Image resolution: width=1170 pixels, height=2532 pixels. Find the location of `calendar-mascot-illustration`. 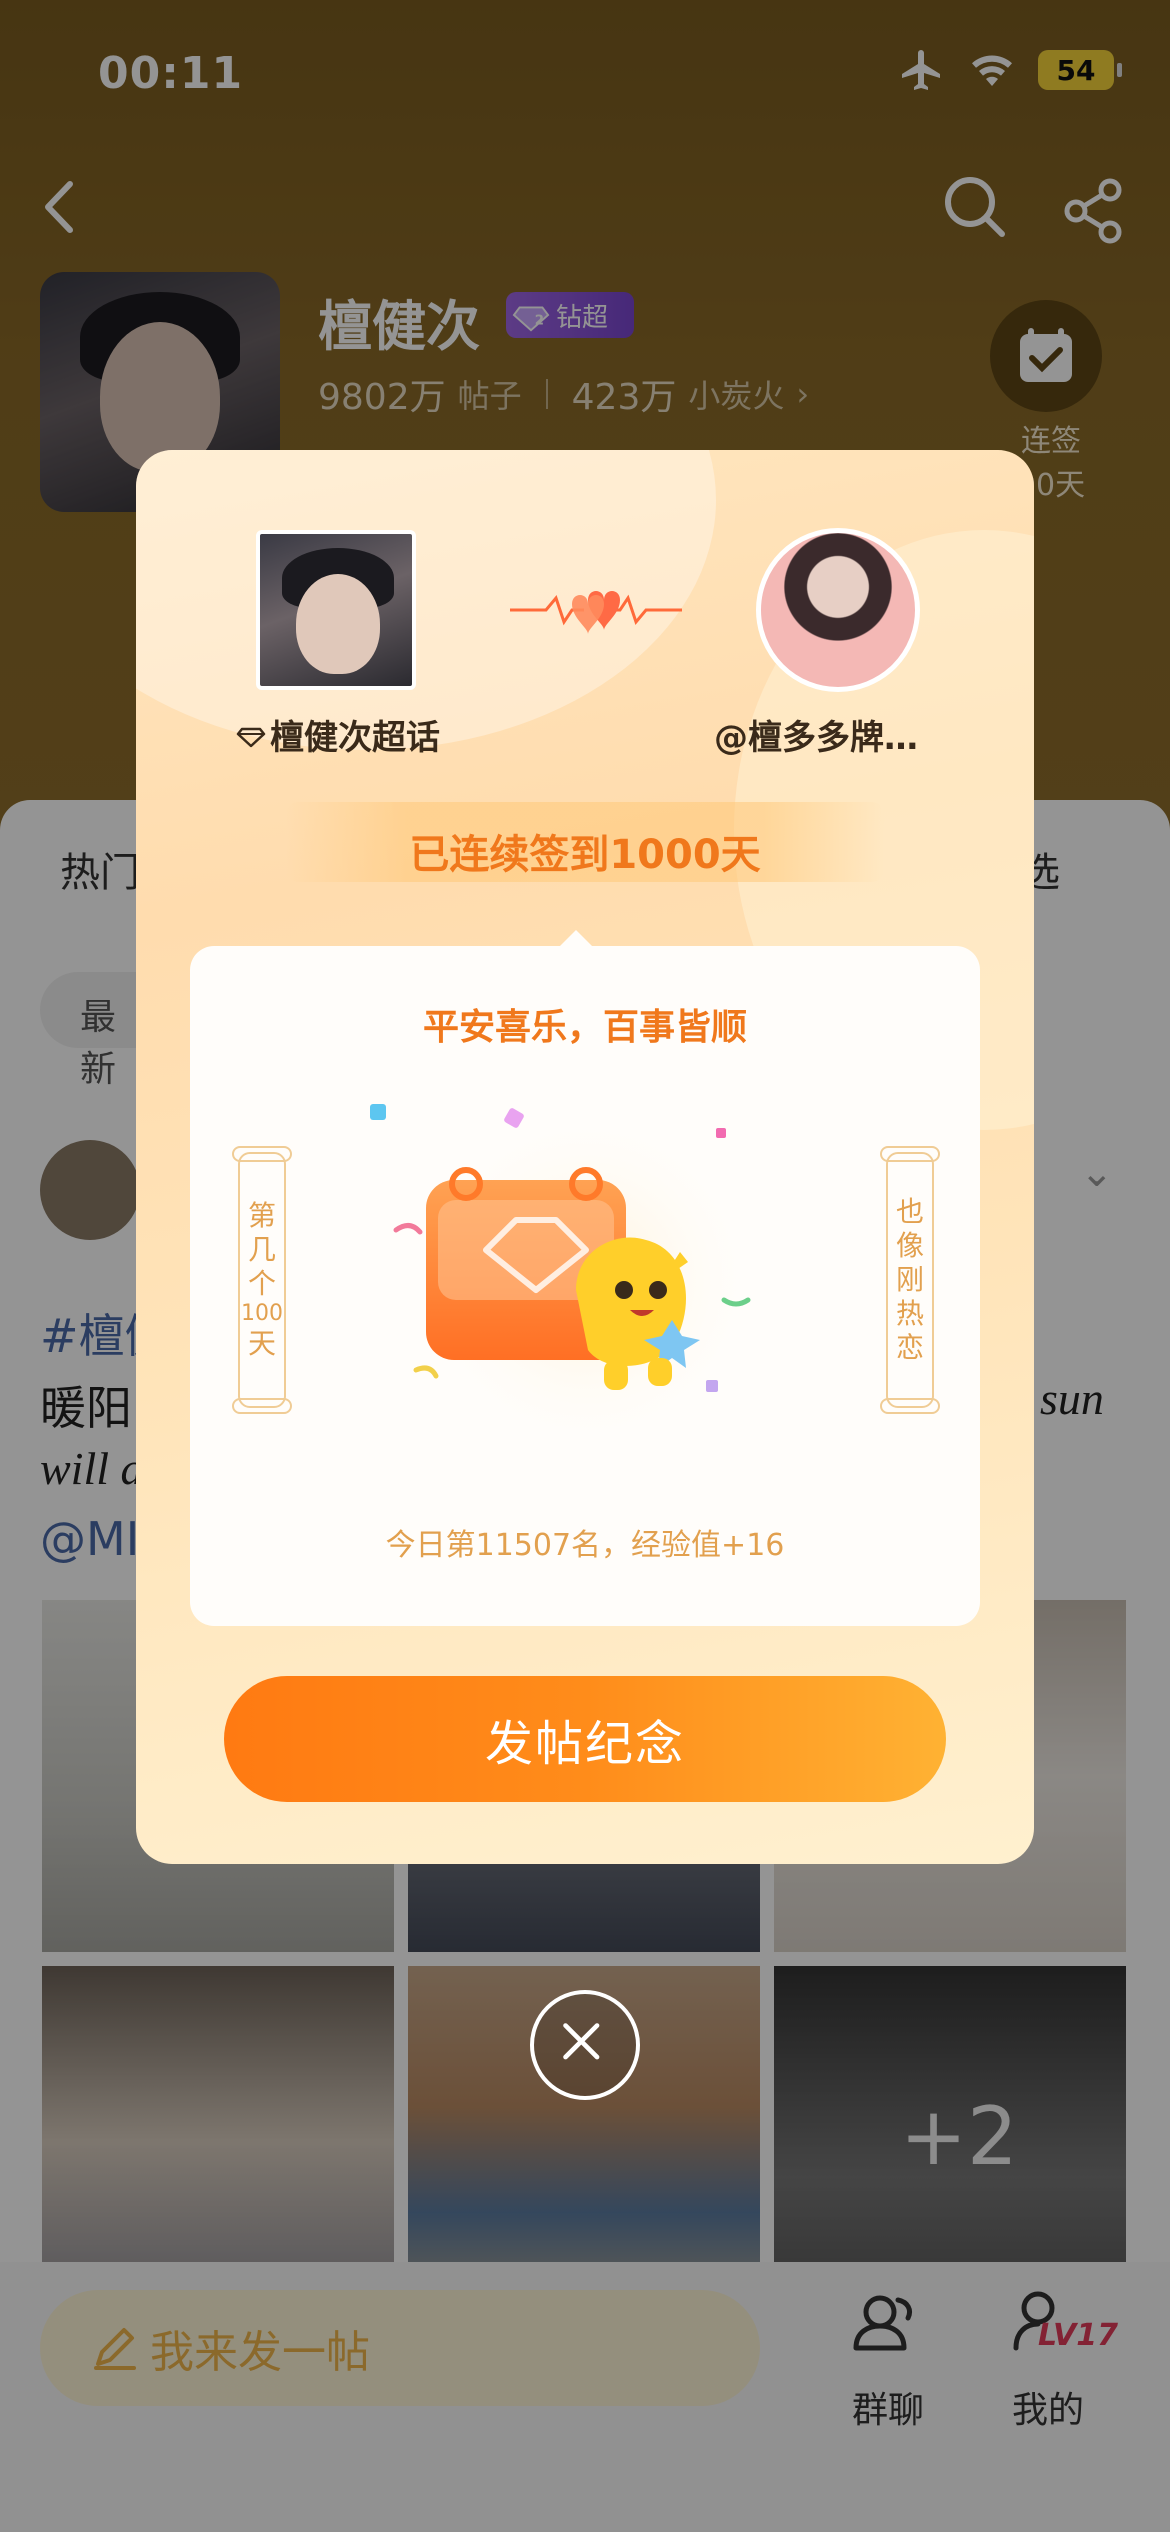

calendar-mascot-illustration is located at coordinates (563, 1277).